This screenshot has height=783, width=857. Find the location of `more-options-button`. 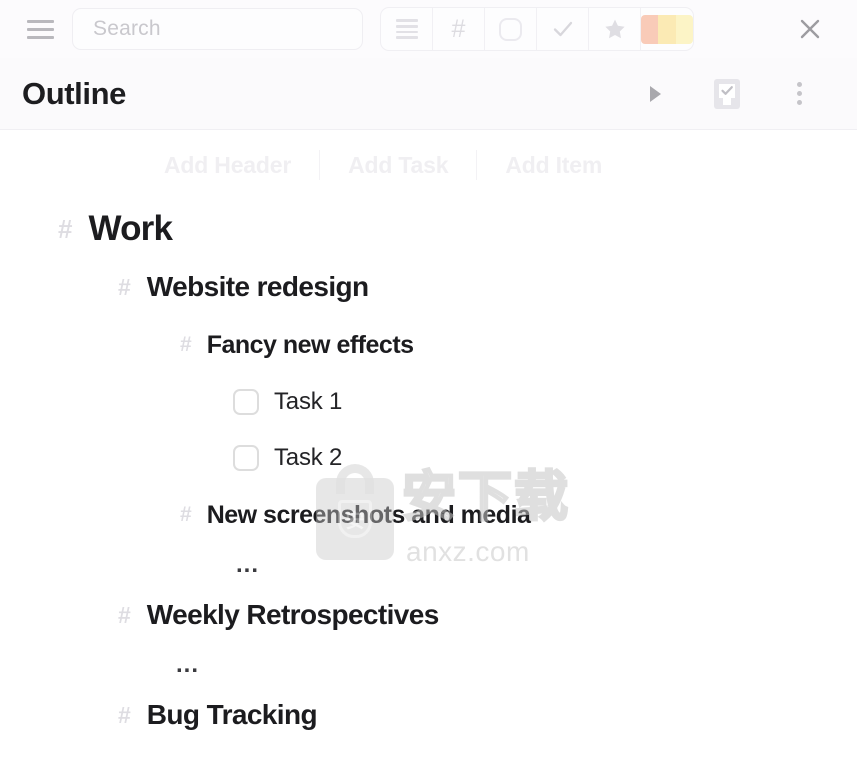

more-options-button is located at coordinates (799, 94).